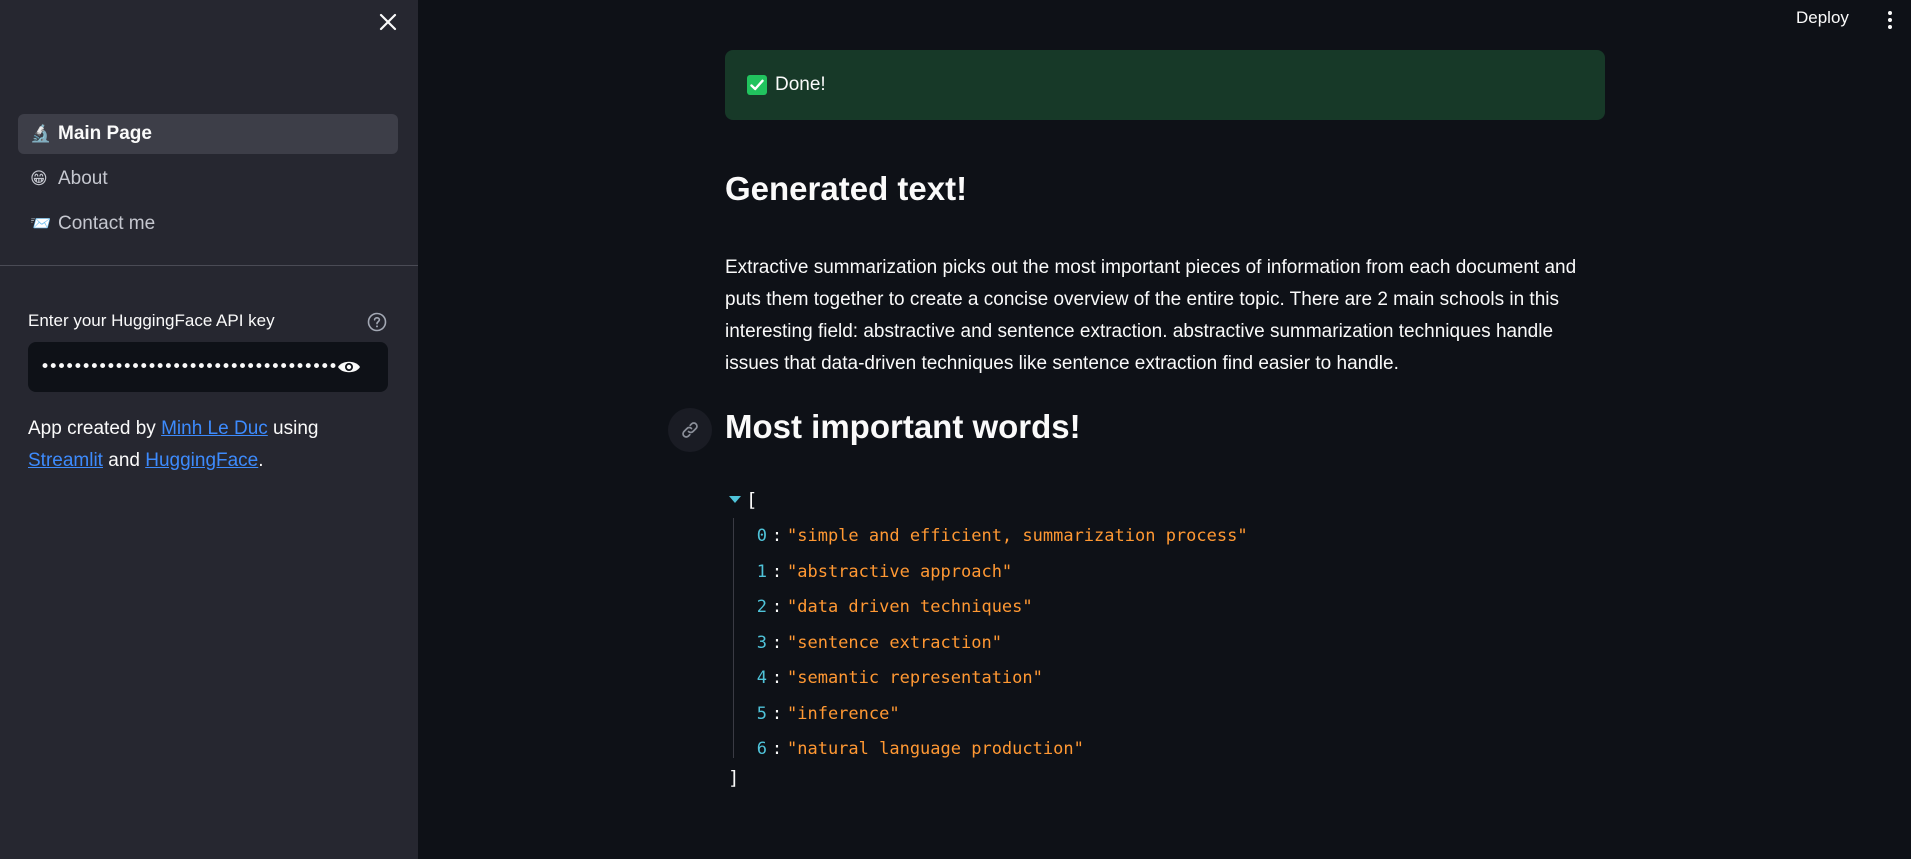 This screenshot has width=1911, height=859. Describe the element at coordinates (214, 428) in the screenshot. I see `author-link: Minh Le Duc` at that location.